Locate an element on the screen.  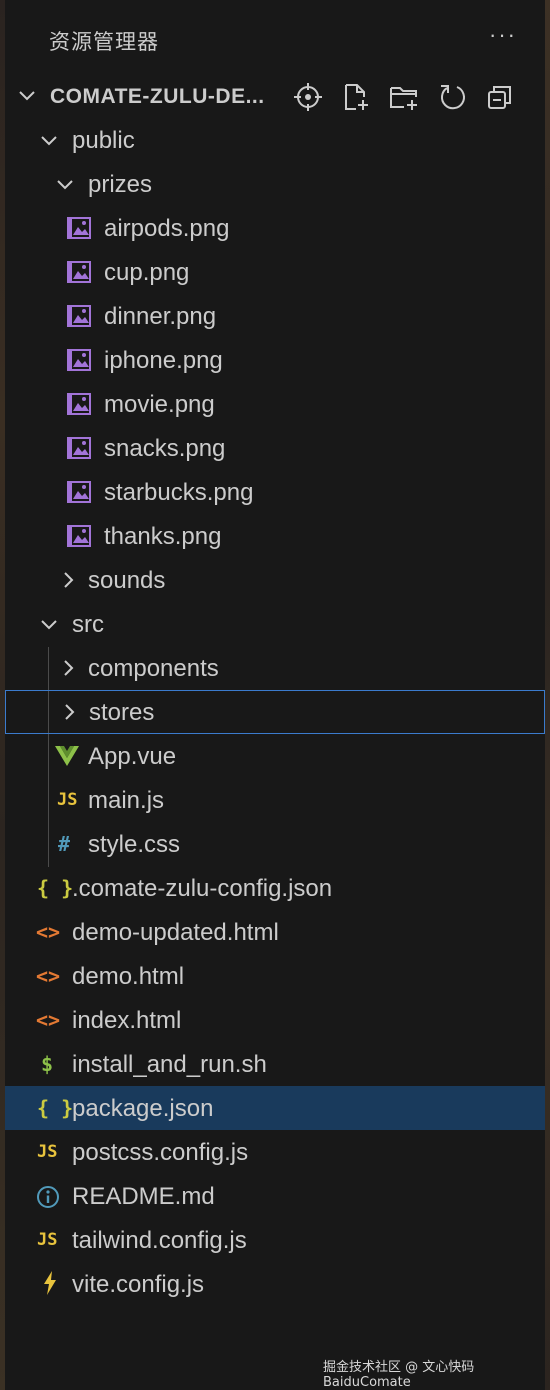
tree-file-iphone: iphone.png is located at coordinates (275, 360).